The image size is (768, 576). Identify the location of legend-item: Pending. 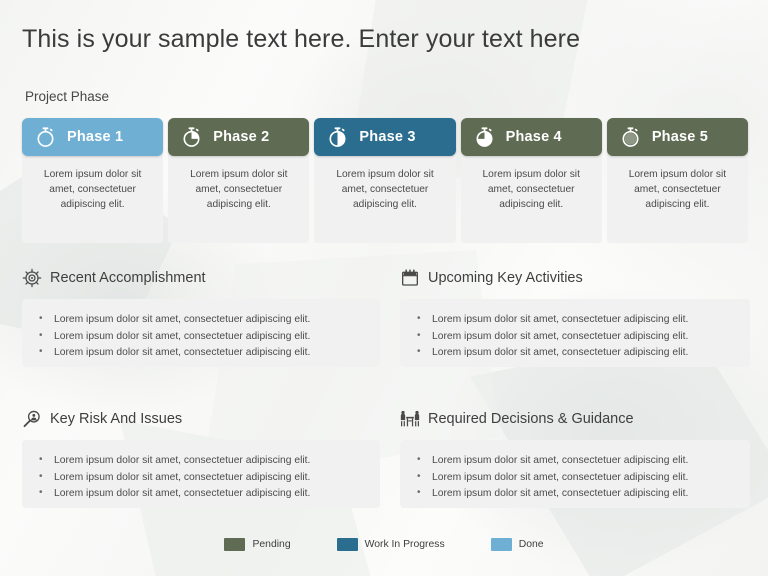
(257, 544).